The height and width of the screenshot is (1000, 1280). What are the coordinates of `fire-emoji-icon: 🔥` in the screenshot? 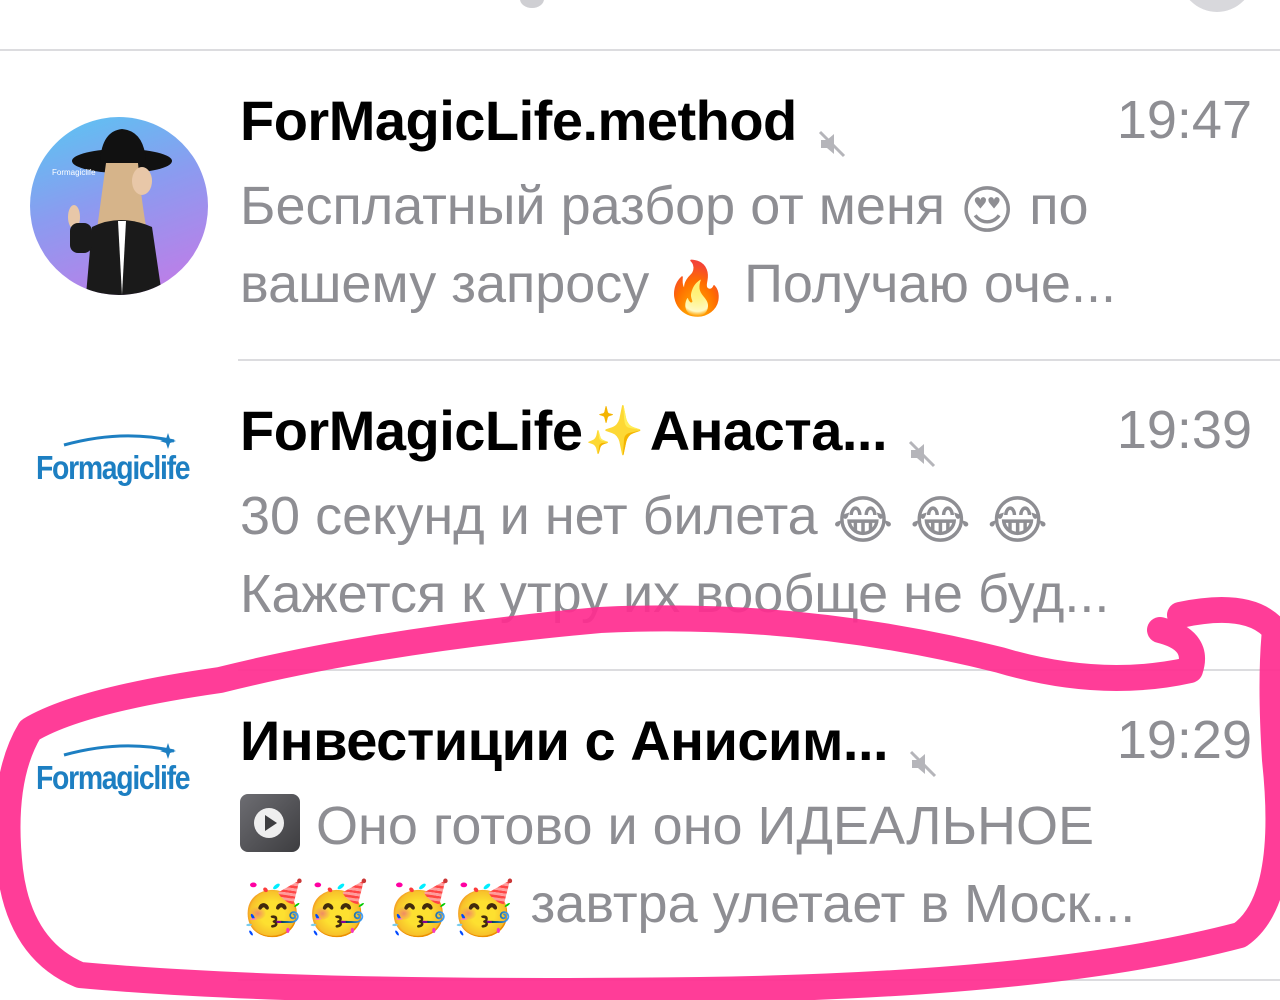 It's located at (697, 289).